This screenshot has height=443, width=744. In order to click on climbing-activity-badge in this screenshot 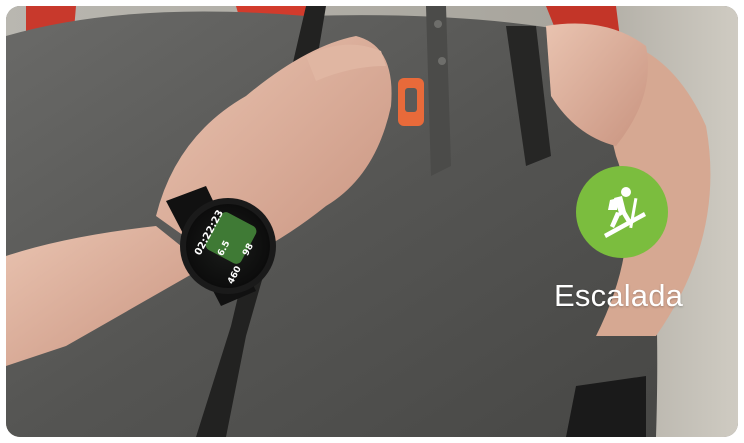, I will do `click(622, 212)`.